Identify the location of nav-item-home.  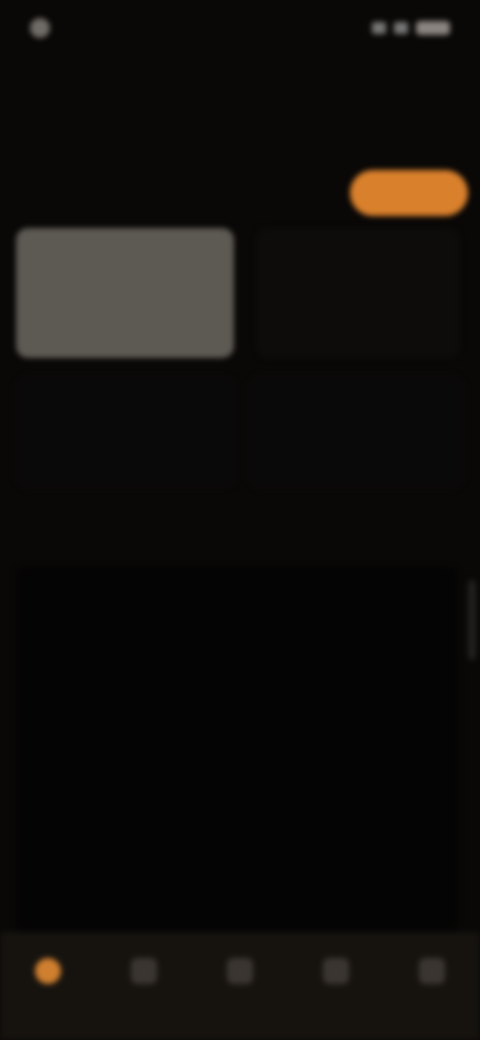
(48, 975).